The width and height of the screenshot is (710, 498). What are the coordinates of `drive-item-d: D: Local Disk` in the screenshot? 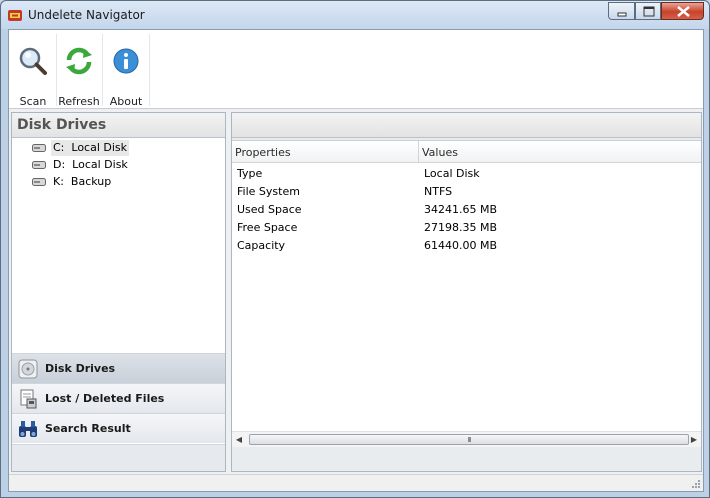 It's located at (80, 165).